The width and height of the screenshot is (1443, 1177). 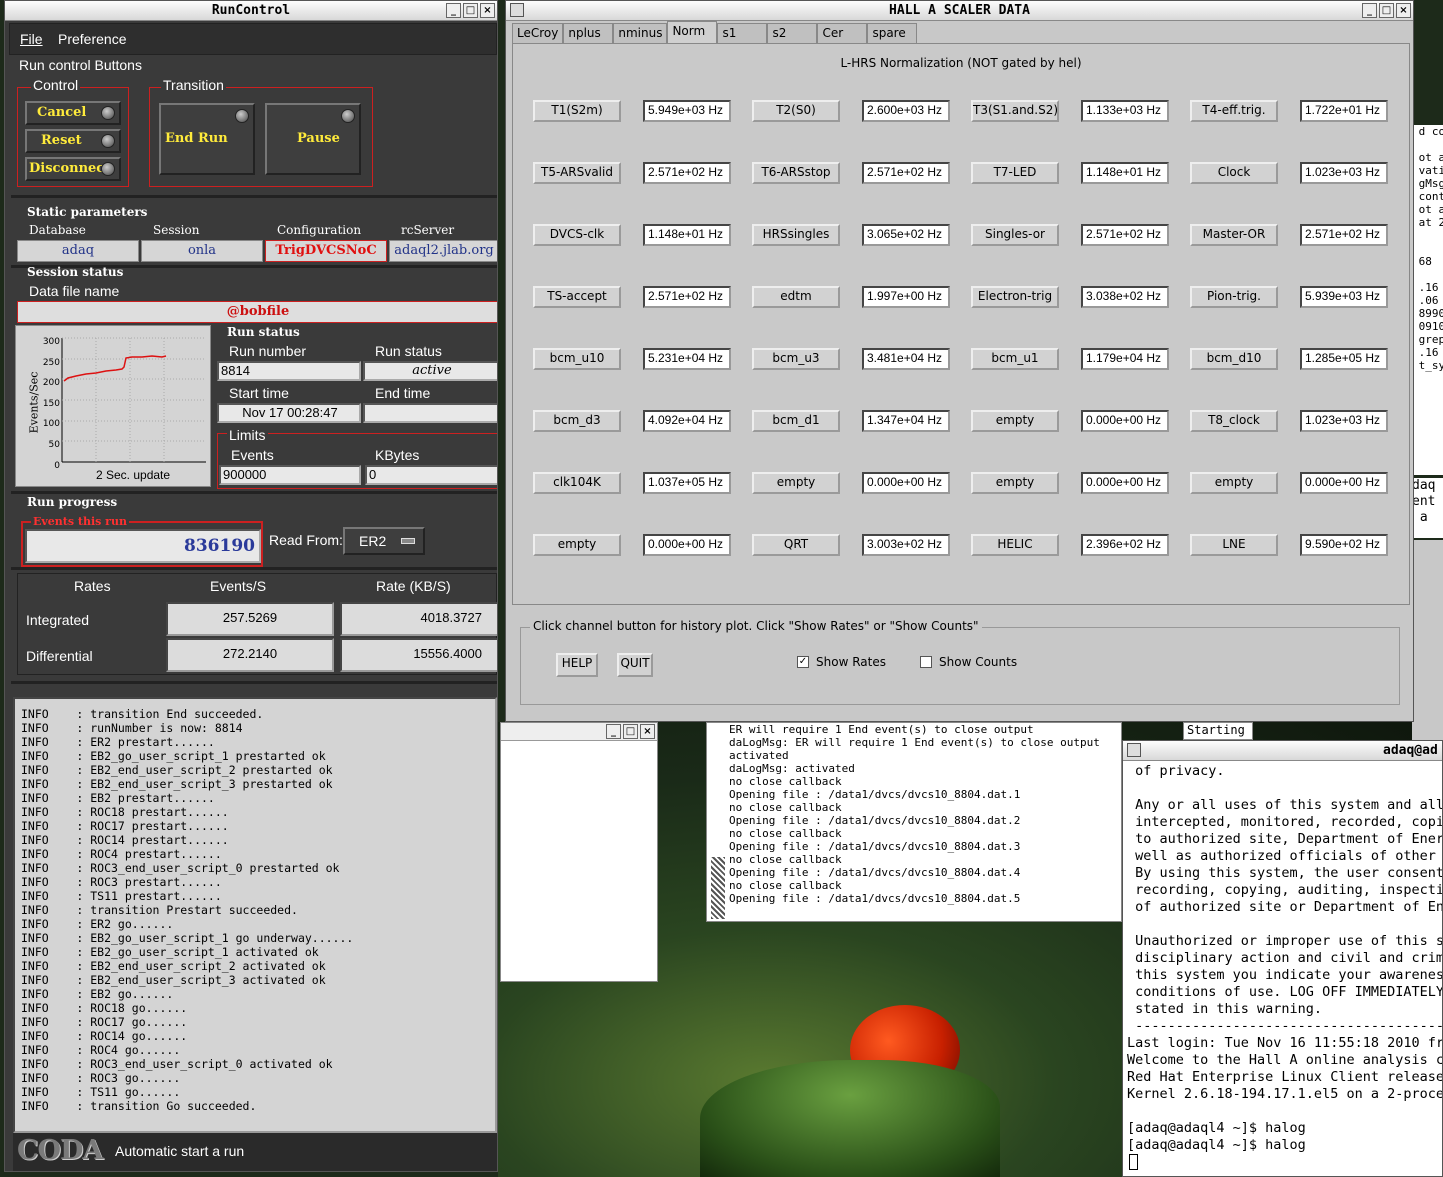 I want to click on tab-s2: s2, so click(x=792, y=33).